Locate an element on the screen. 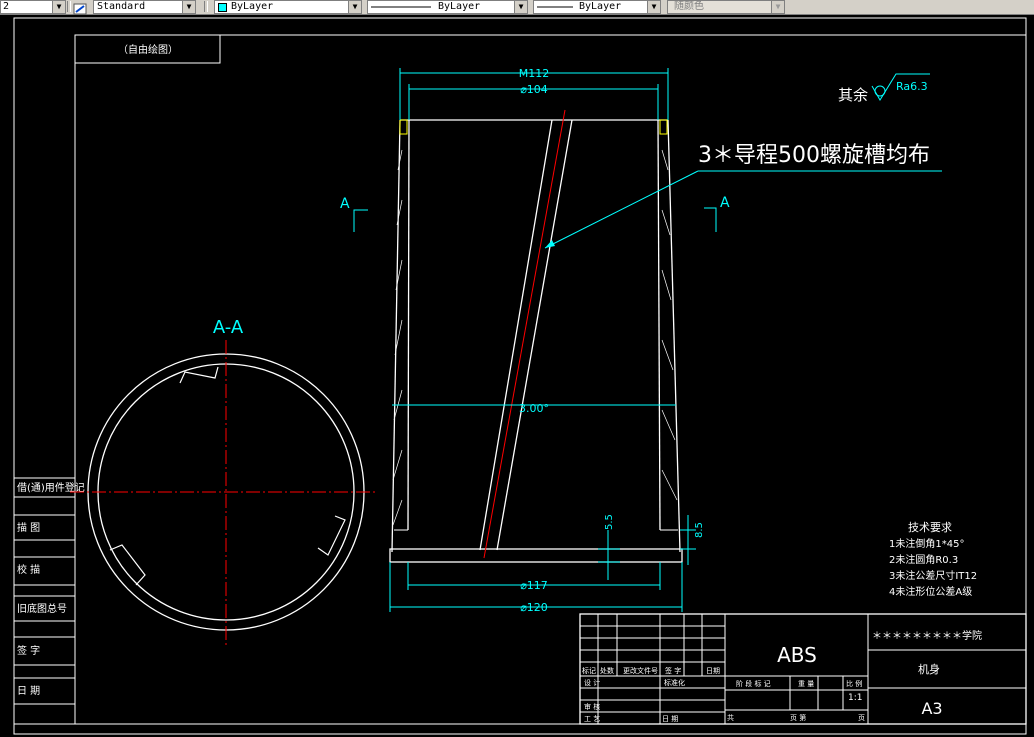 The height and width of the screenshot is (737, 1034). section-mark-left: A is located at coordinates (345, 204).